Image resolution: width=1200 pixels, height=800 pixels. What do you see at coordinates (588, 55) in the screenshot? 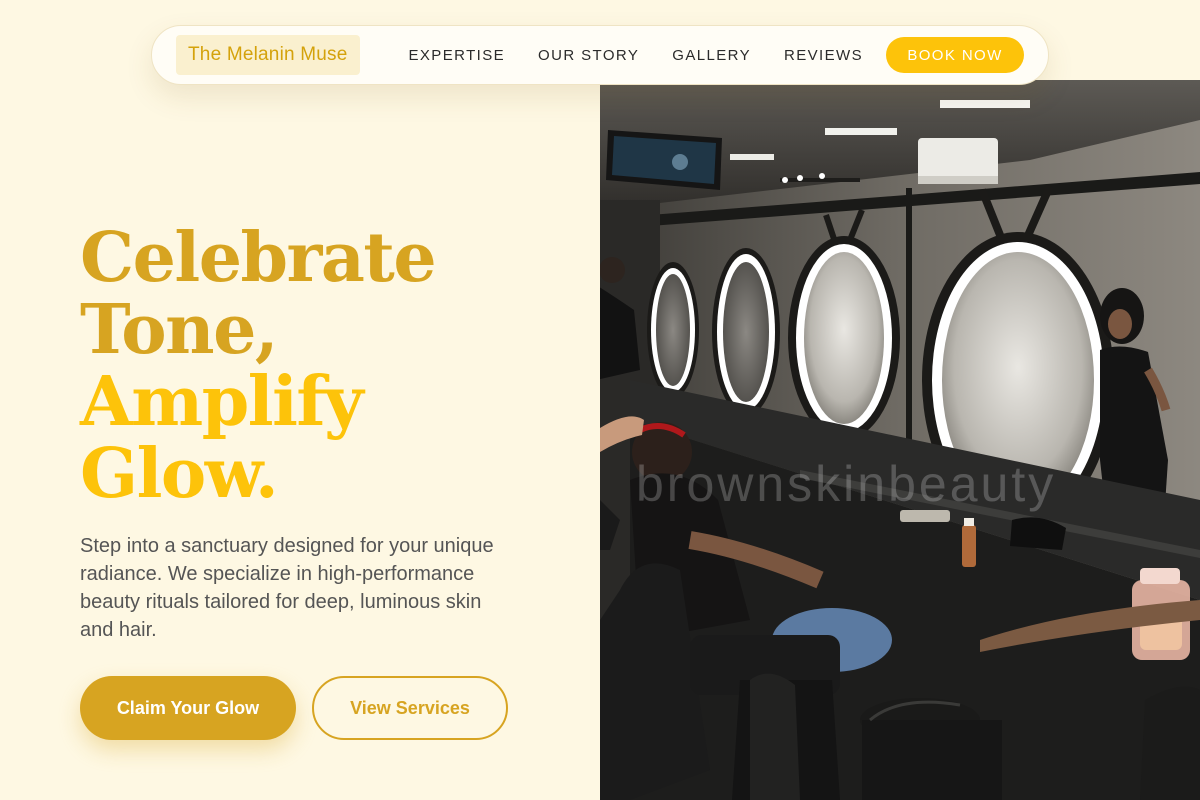
I see `nav-link-our-story: OUR STORY` at bounding box center [588, 55].